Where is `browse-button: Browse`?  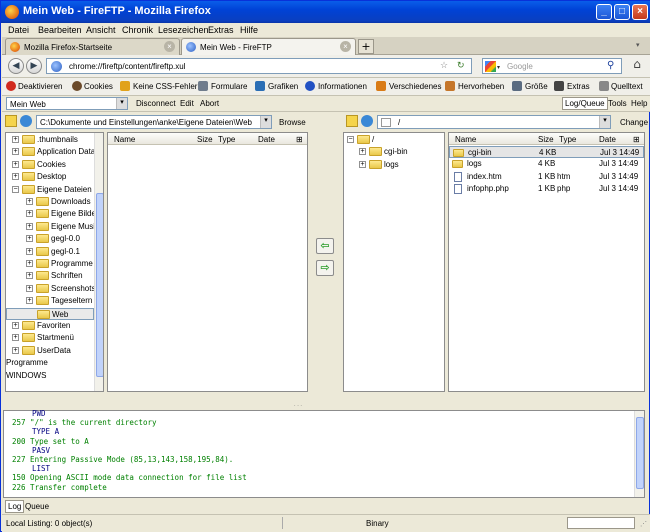 browse-button: Browse is located at coordinates (292, 122).